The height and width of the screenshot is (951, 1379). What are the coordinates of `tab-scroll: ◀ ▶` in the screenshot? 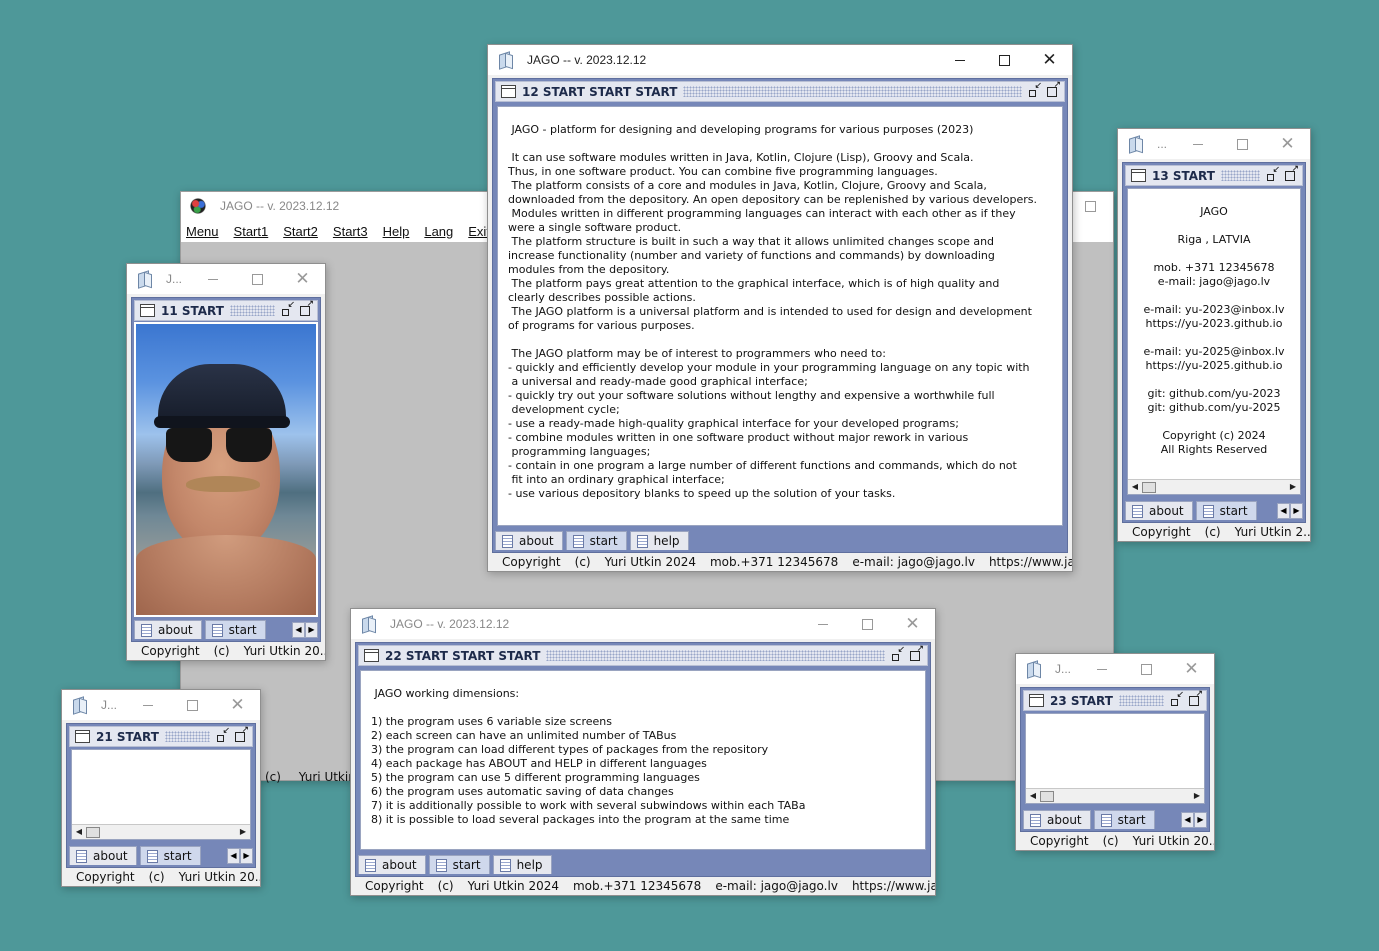 It's located at (1194, 820).